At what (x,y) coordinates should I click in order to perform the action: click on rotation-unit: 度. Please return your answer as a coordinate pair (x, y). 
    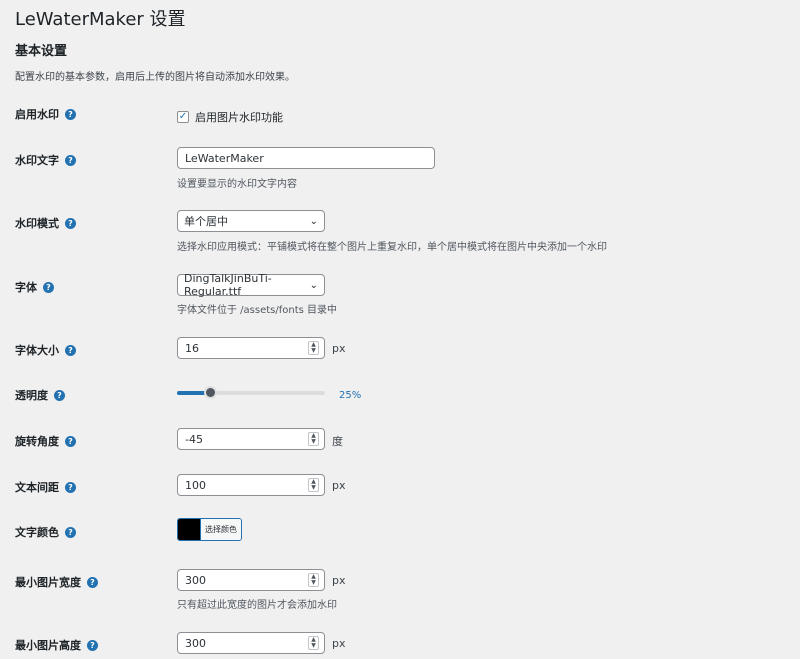
    Looking at the image, I should click on (337, 441).